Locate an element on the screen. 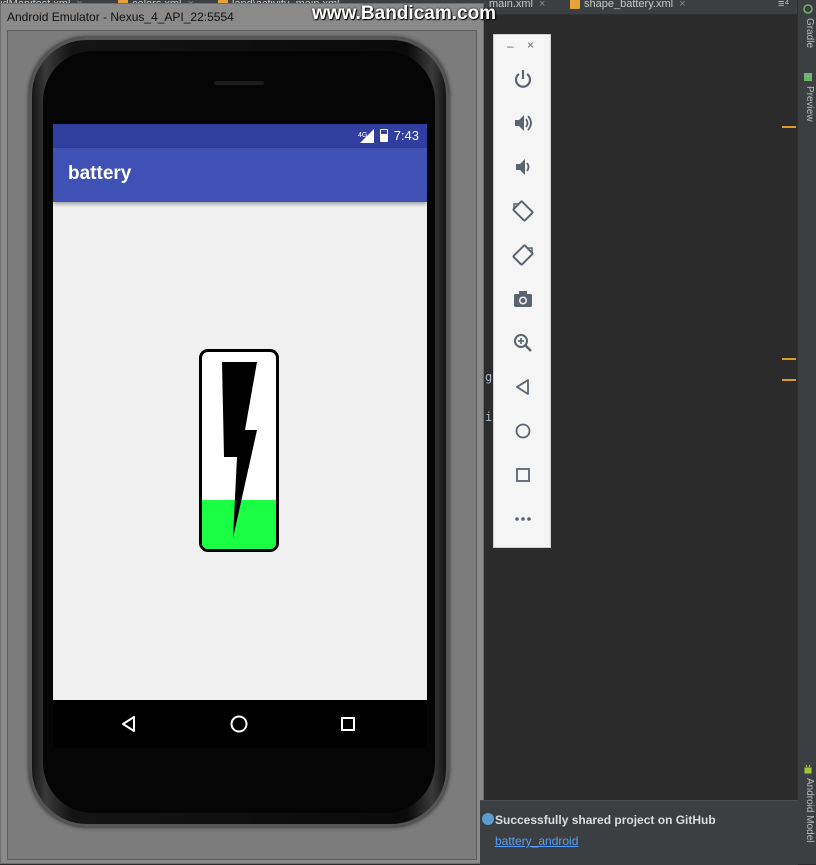 The image size is (816, 865). power-icon is located at coordinates (523, 79).